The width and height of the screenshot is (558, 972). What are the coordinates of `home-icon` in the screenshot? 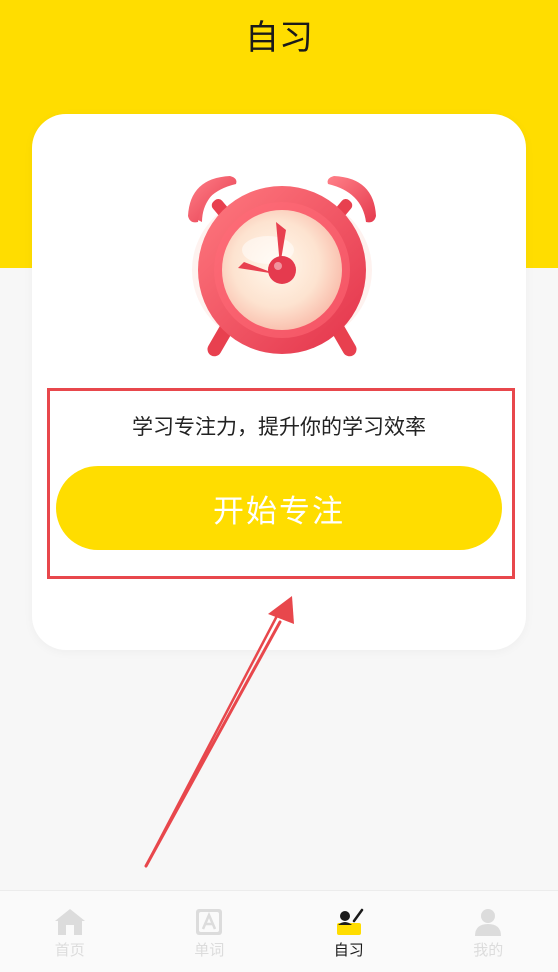 It's located at (69, 922).